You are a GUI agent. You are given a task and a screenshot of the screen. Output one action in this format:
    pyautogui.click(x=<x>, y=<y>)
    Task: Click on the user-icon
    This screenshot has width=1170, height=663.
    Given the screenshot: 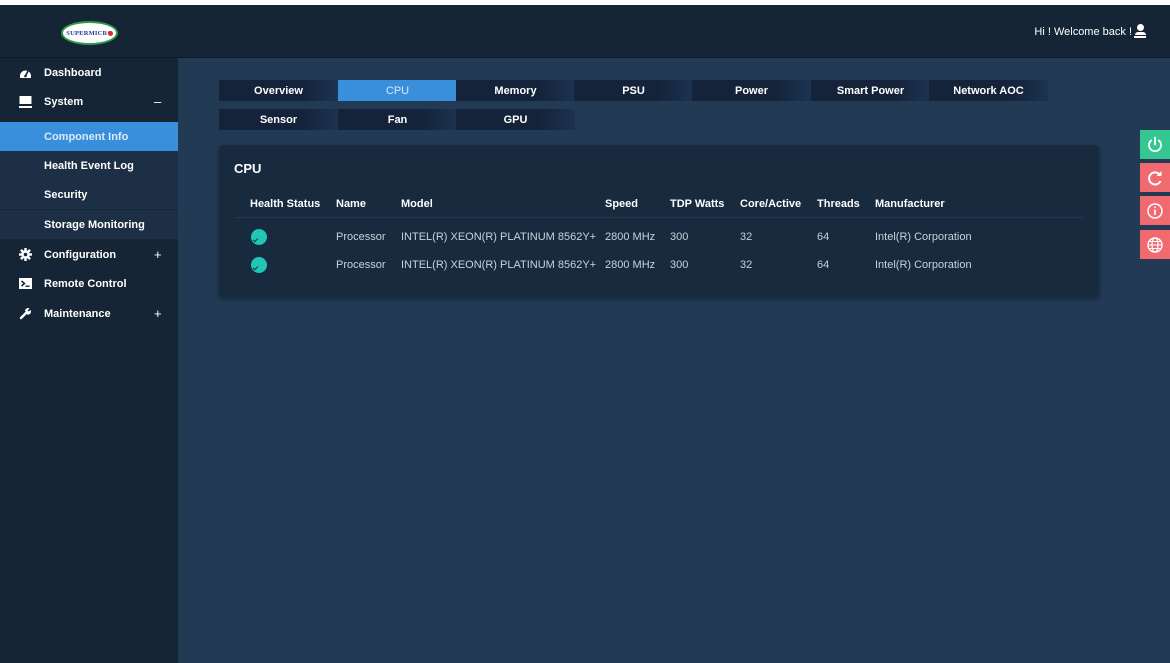 What is the action you would take?
    pyautogui.click(x=1140, y=31)
    